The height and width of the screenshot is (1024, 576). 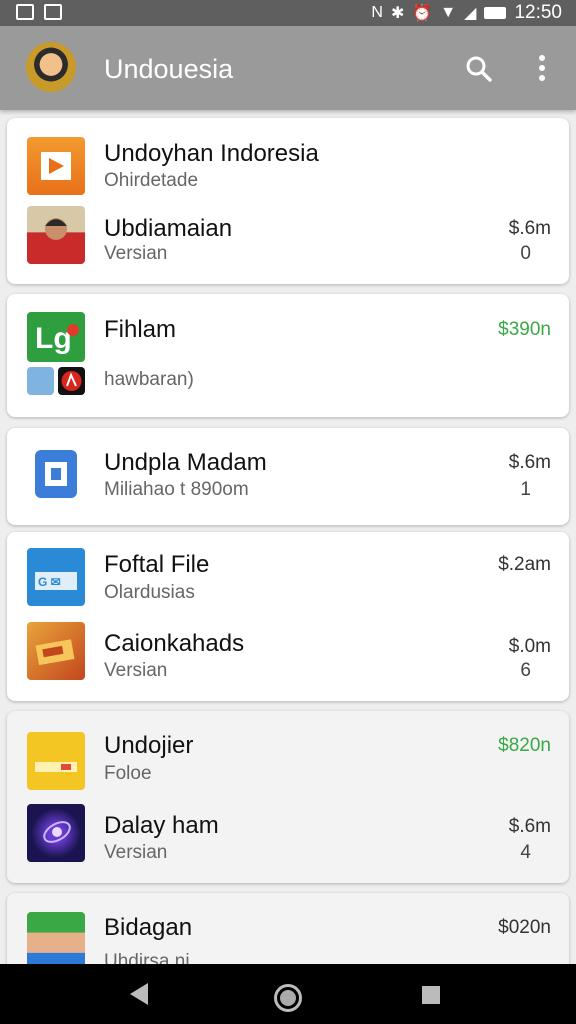 What do you see at coordinates (470, 13) in the screenshot?
I see `signal-icon: ◢` at bounding box center [470, 13].